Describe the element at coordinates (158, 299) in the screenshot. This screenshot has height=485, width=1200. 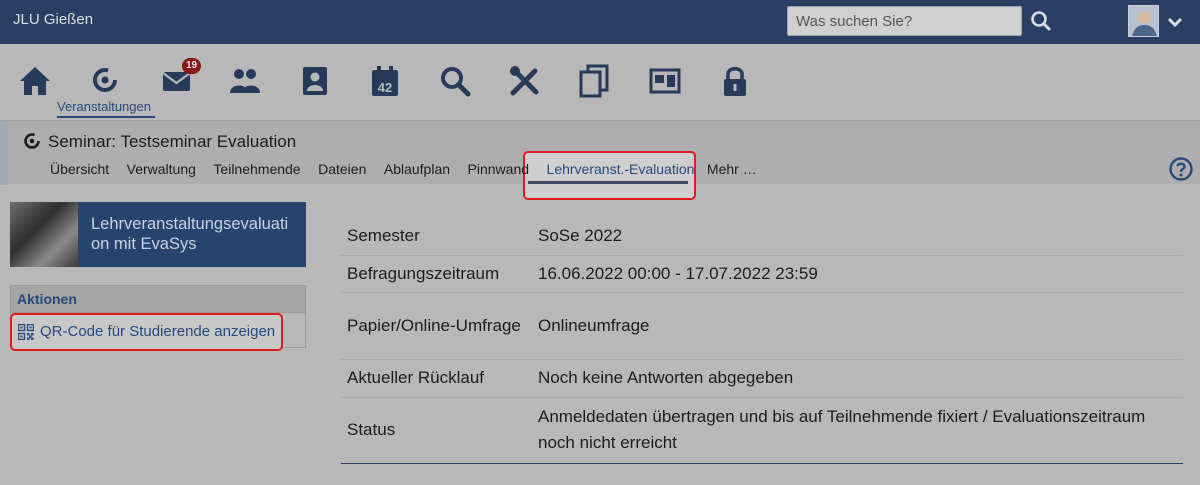
I see `actions-title: Aktionen` at that location.